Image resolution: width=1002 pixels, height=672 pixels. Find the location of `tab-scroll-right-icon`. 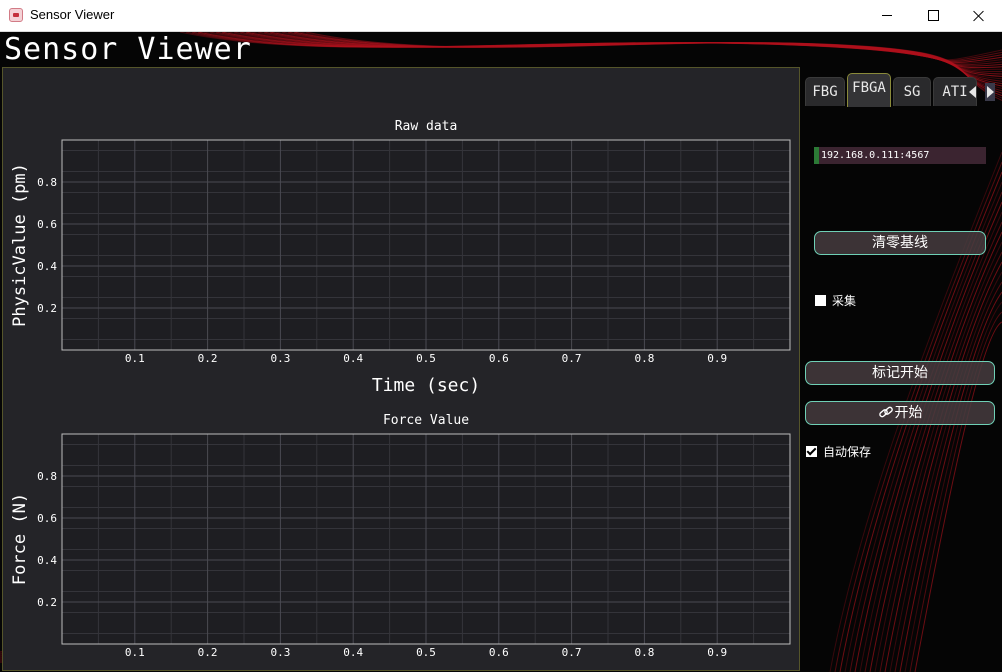

tab-scroll-right-icon is located at coordinates (990, 92).